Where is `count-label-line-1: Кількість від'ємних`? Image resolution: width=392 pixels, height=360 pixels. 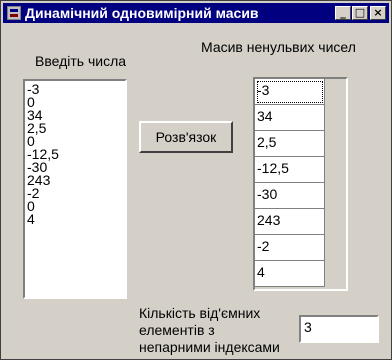 count-label-line-1: Кількість від'ємних is located at coordinates (200, 313).